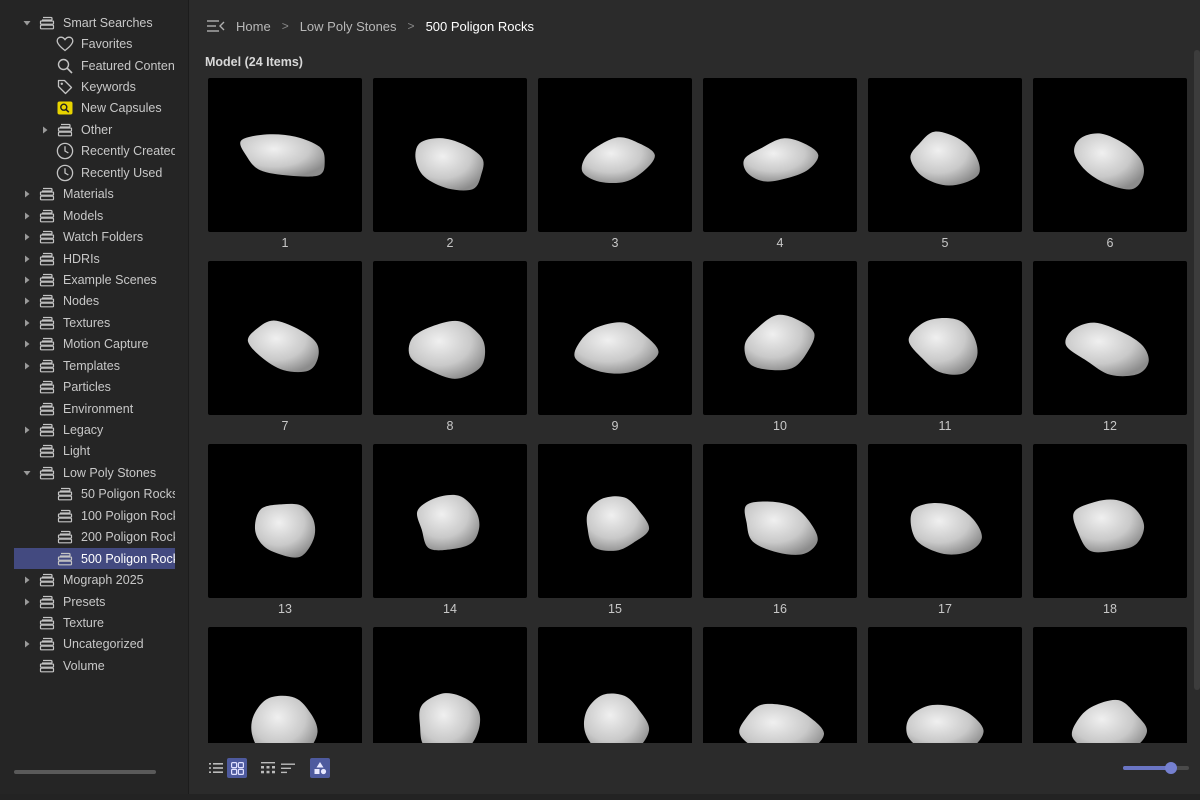 The height and width of the screenshot is (800, 1200). I want to click on sidebar-item-texture: Texture, so click(94, 622).